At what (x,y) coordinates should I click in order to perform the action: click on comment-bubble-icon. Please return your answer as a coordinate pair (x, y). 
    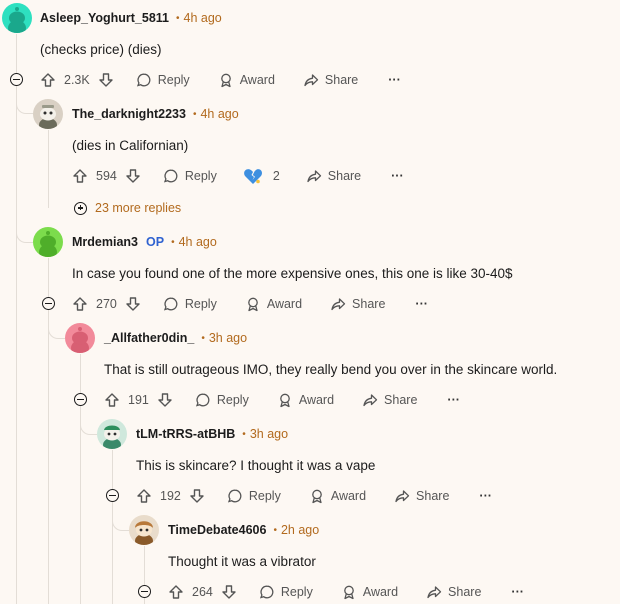
    Looking at the image, I should click on (143, 80).